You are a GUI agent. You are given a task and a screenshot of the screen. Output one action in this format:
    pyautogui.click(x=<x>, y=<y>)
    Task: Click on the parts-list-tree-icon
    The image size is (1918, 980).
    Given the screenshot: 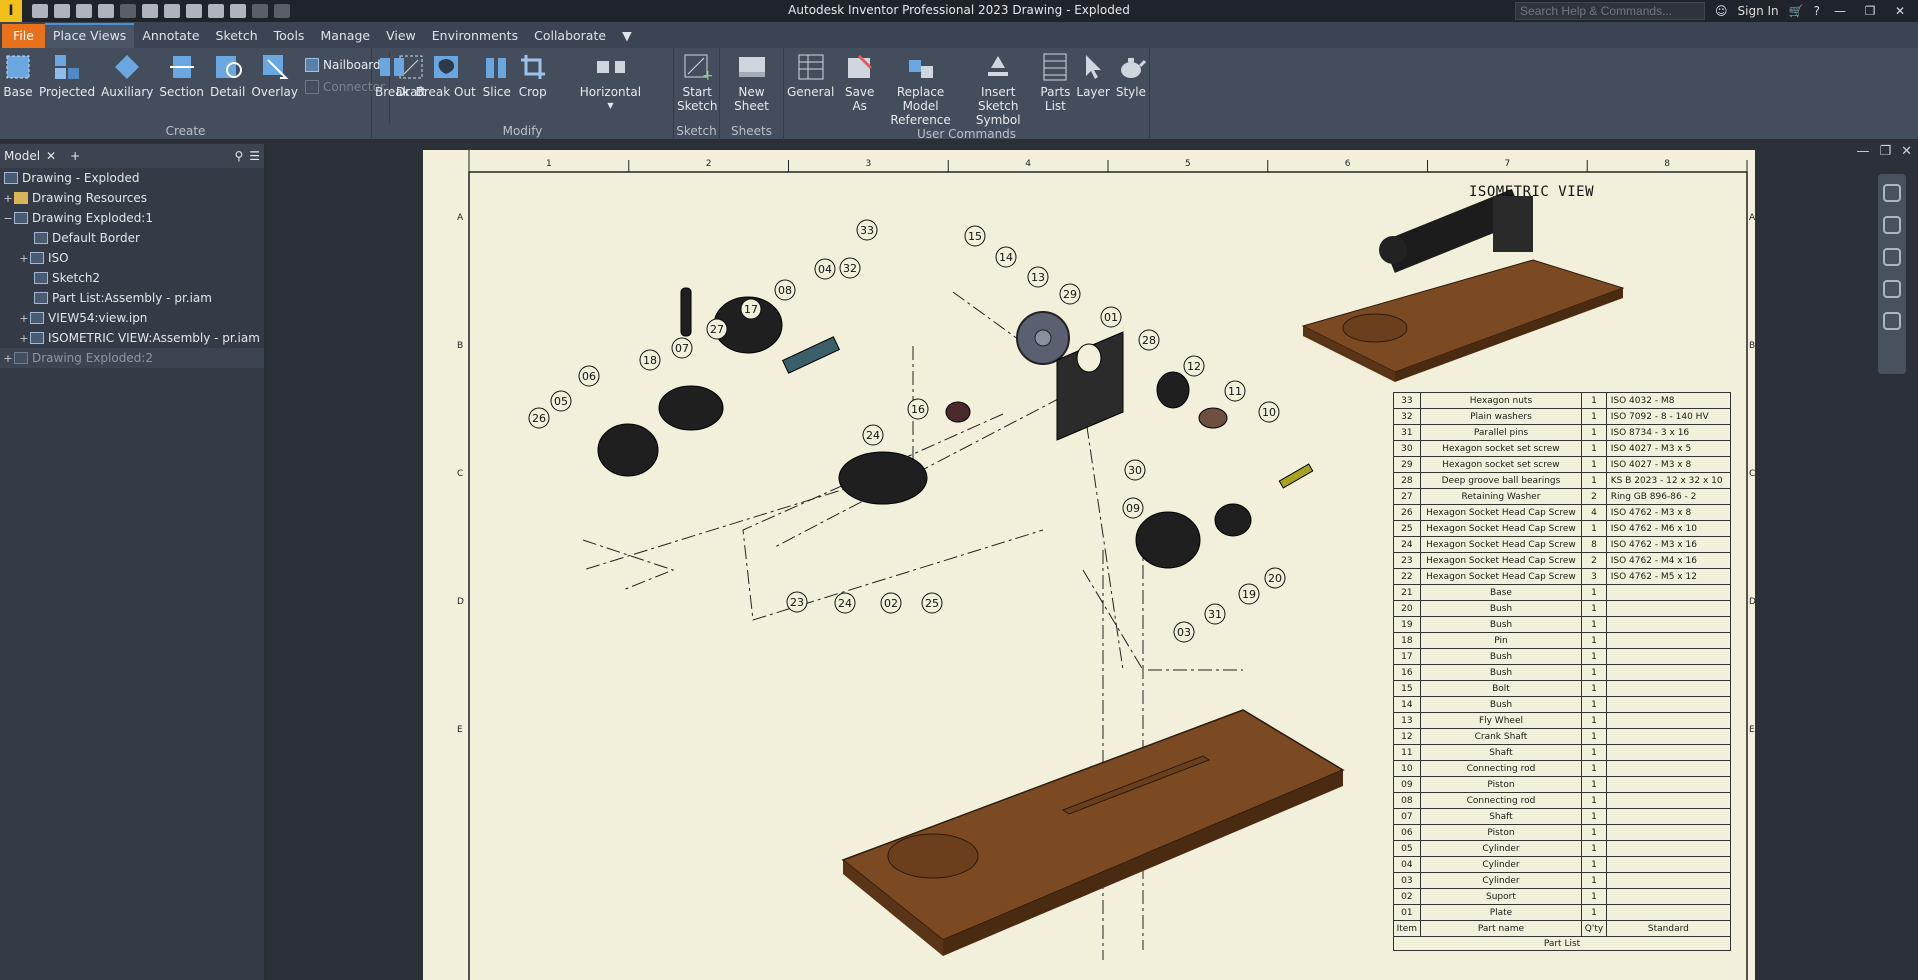 What is the action you would take?
    pyautogui.click(x=41, y=298)
    